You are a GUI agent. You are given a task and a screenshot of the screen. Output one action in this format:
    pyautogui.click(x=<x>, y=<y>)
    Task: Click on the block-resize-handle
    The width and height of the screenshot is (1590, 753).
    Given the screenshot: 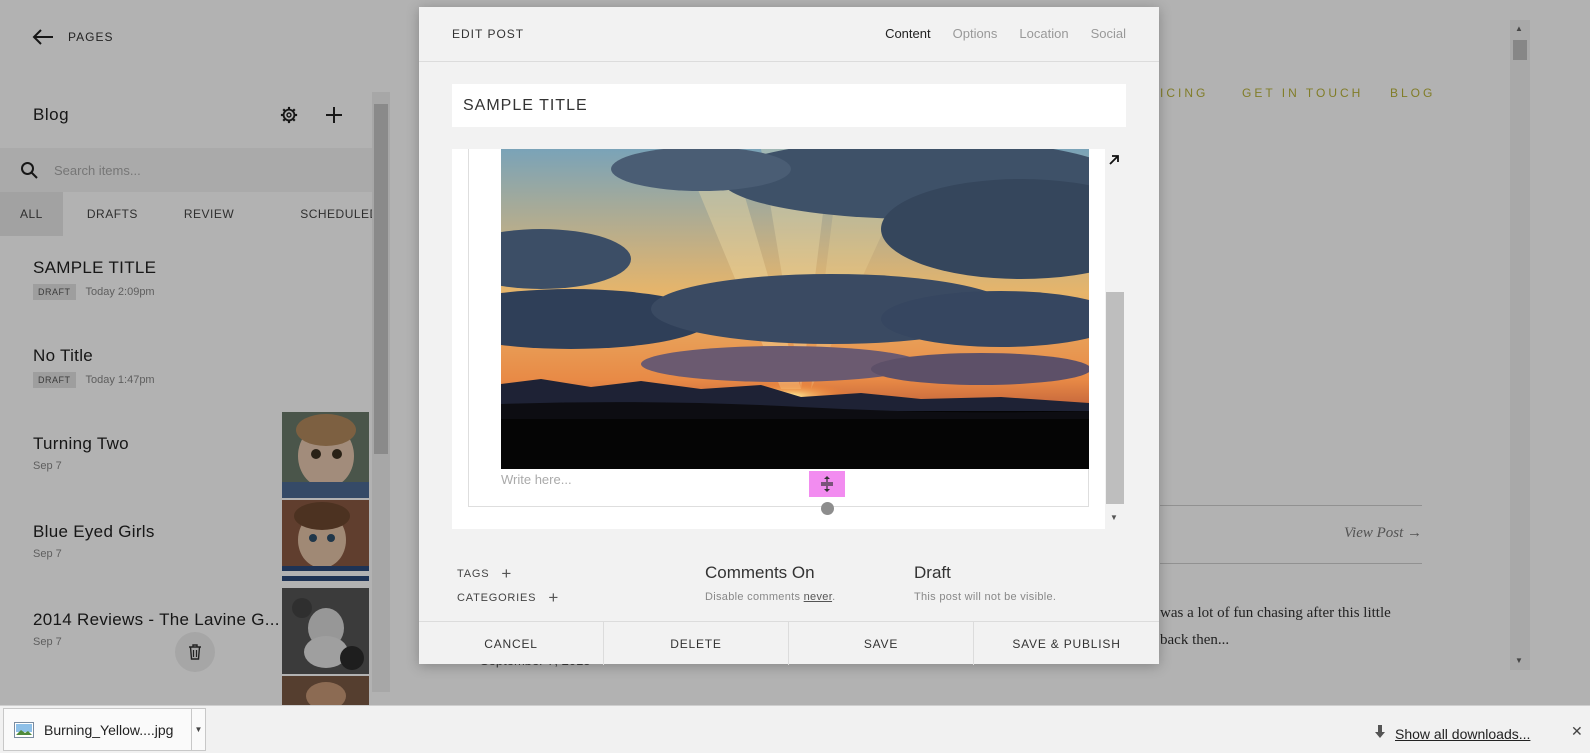 What is the action you would take?
    pyautogui.click(x=827, y=484)
    